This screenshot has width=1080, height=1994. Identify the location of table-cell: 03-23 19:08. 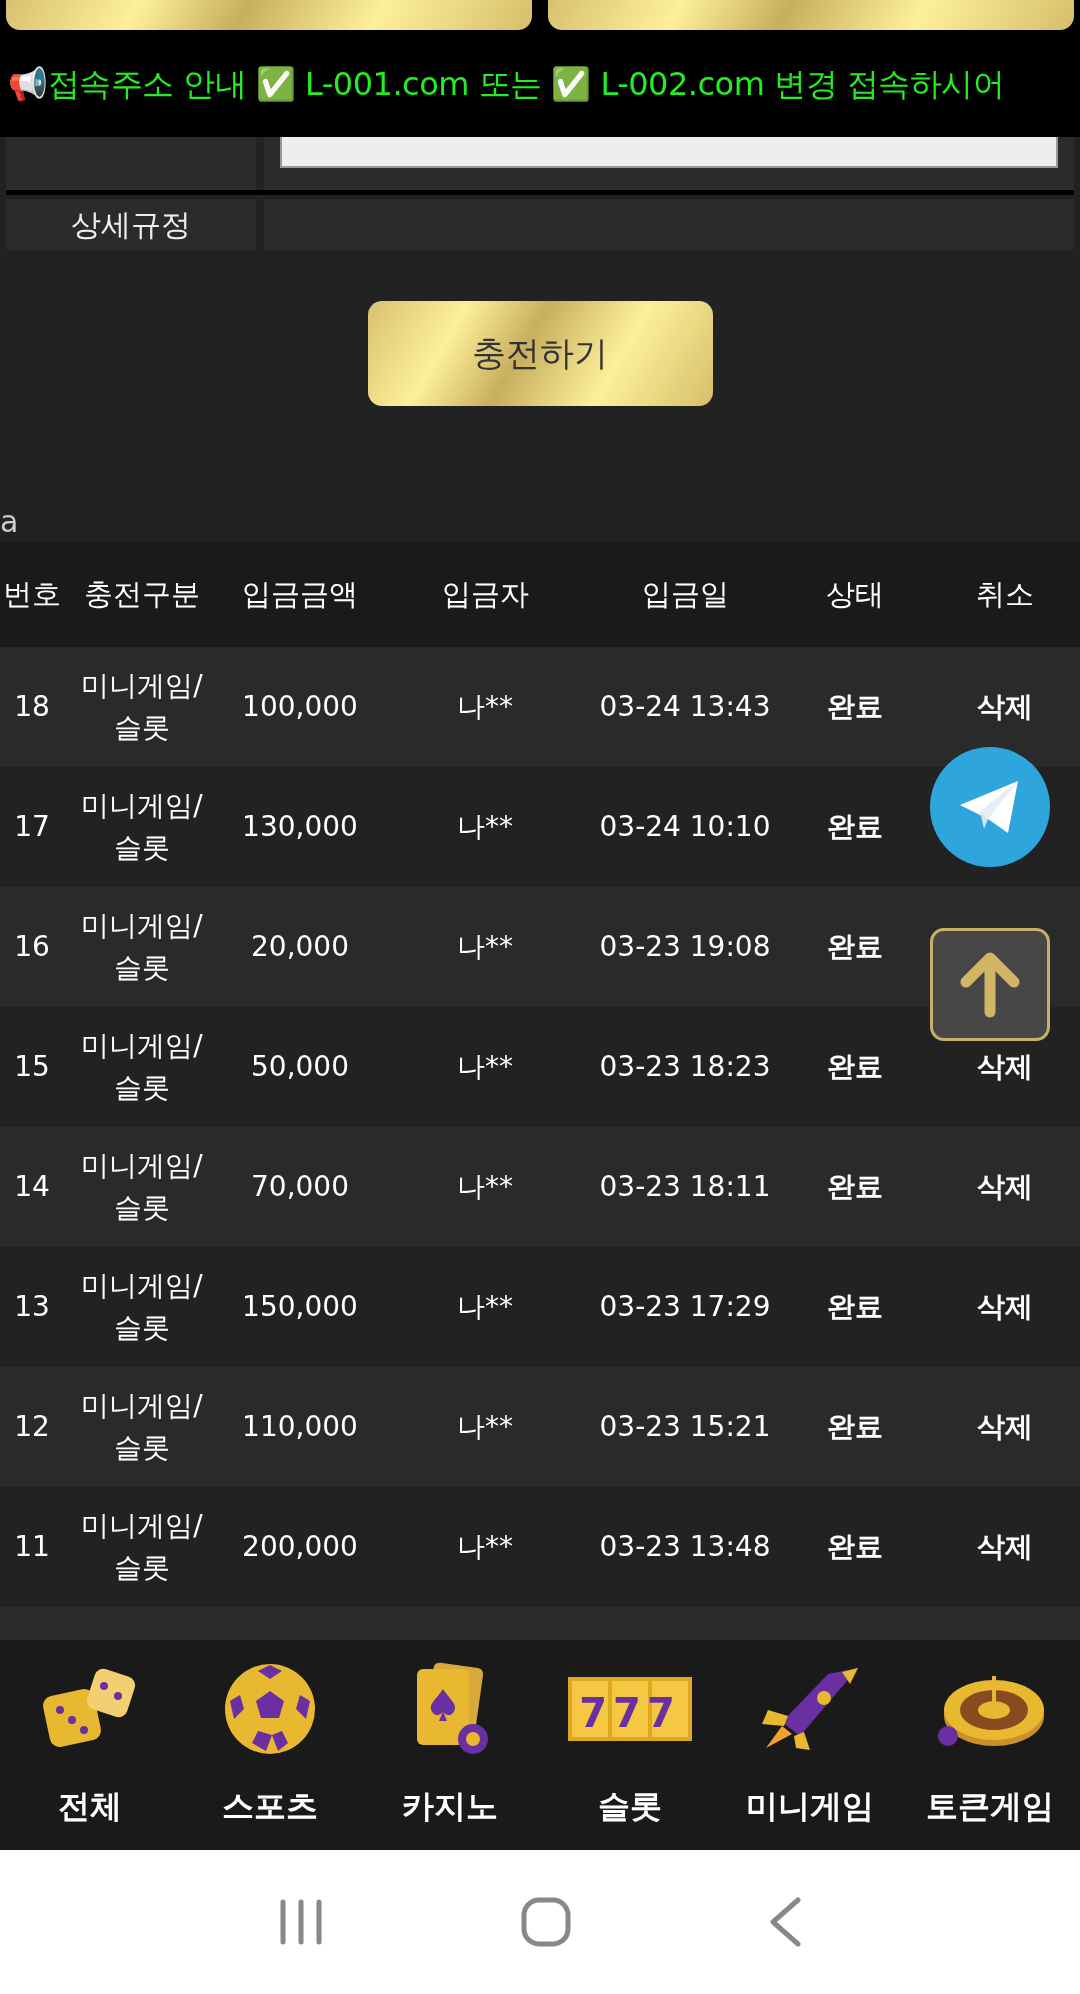
(685, 947).